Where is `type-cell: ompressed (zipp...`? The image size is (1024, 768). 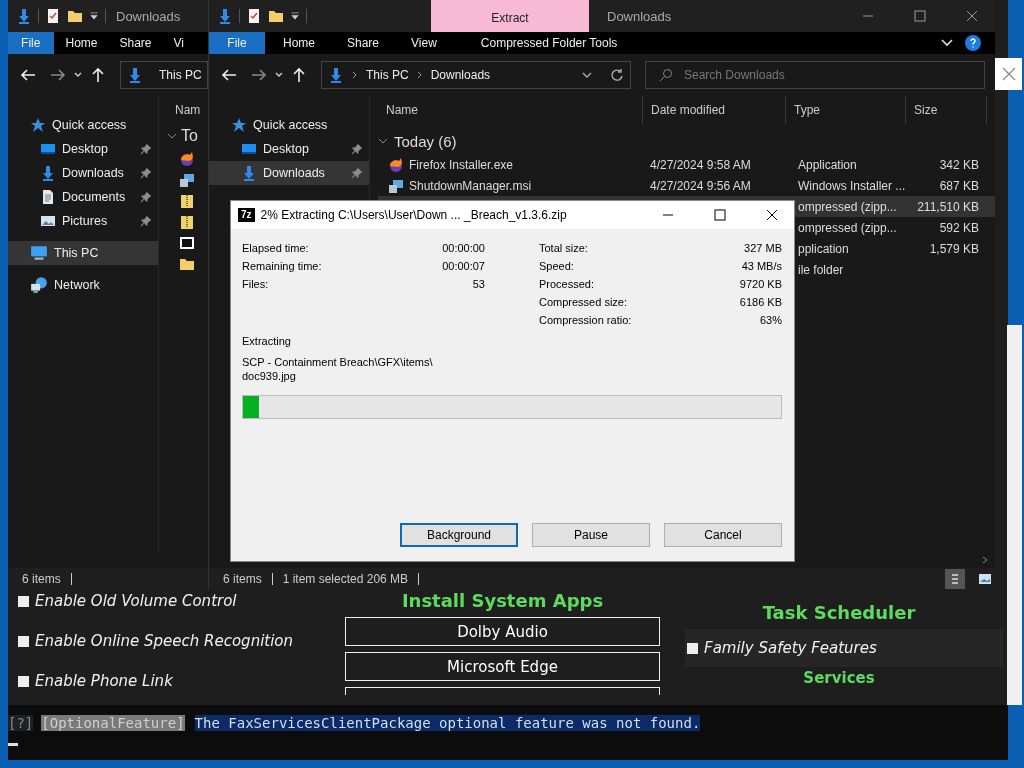
type-cell: ompressed (zipp... is located at coordinates (847, 206).